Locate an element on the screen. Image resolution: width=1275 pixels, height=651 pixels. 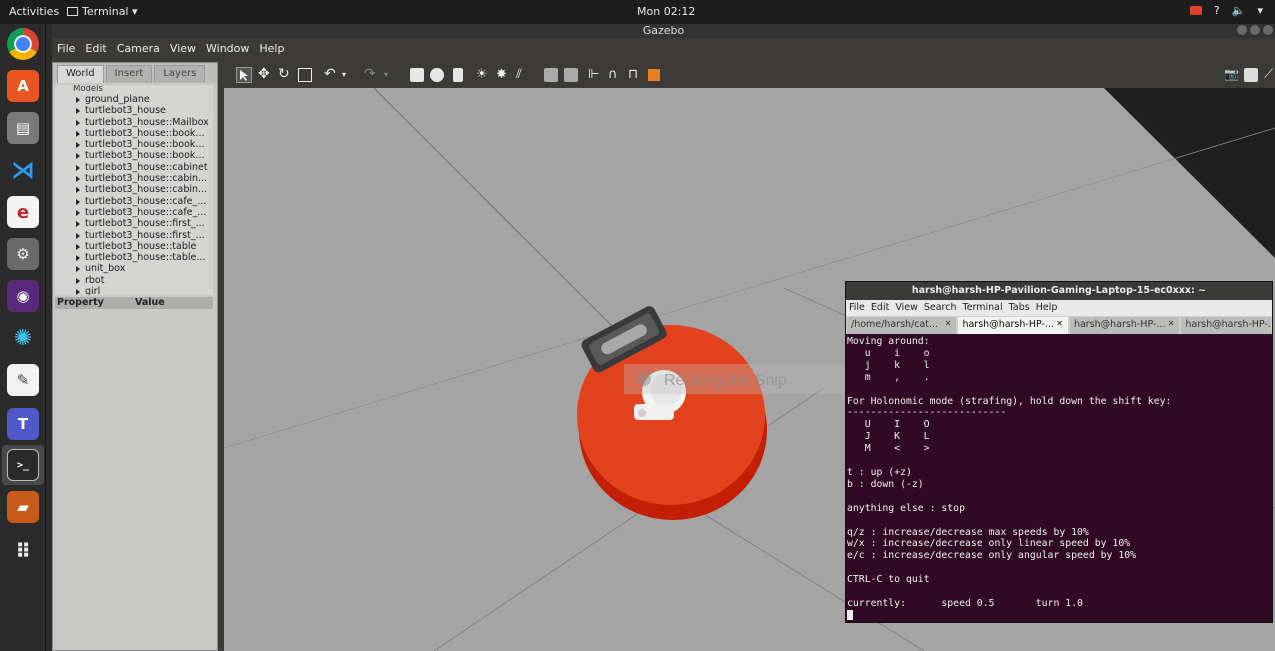
spot-light-icon: ✸ is located at coordinates (503, 75).